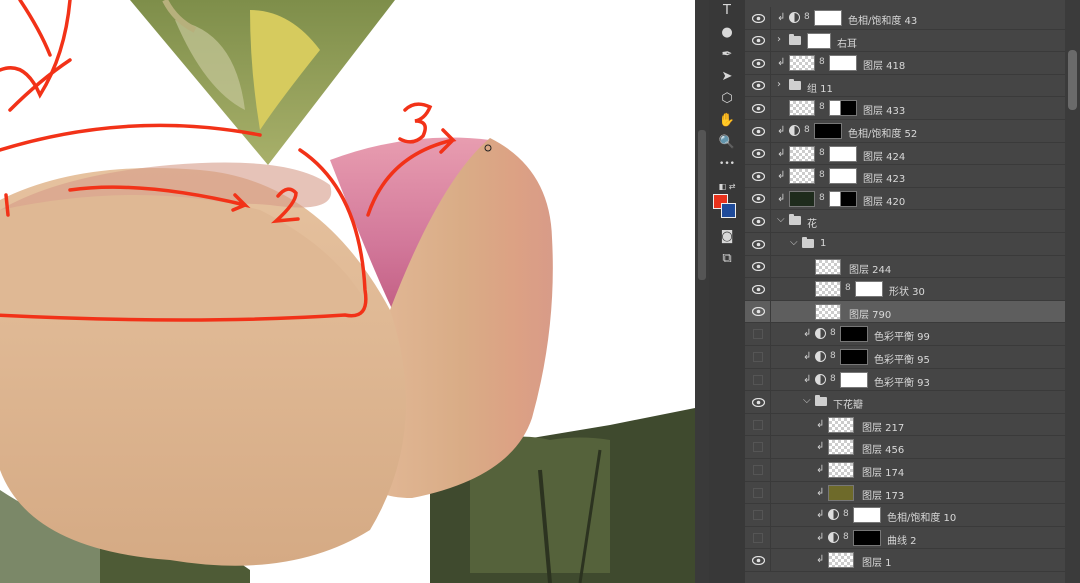 The height and width of the screenshot is (583, 1080). What do you see at coordinates (905, 402) in the screenshot?
I see `layer-row: ⌵ 下花瓣` at bounding box center [905, 402].